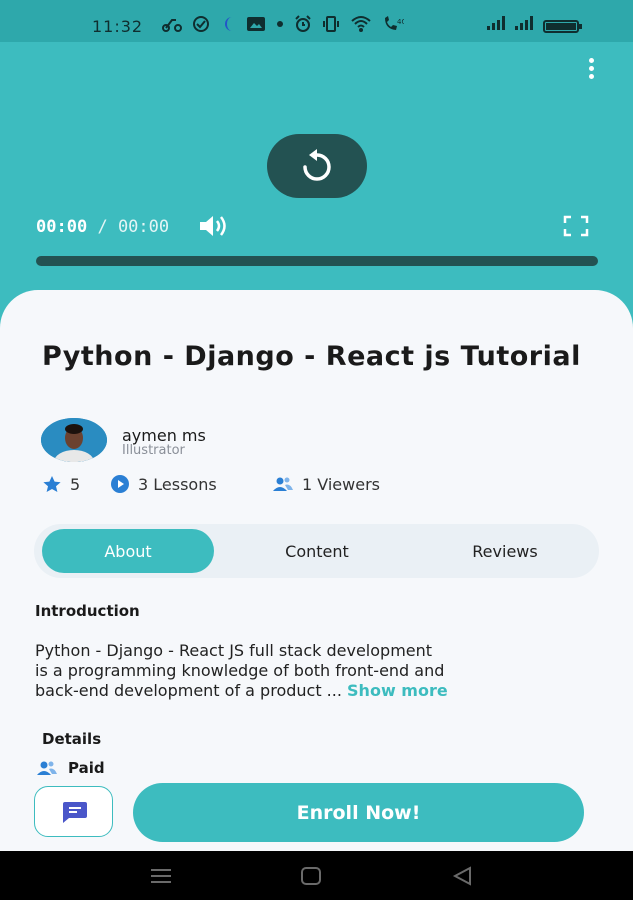 The height and width of the screenshot is (900, 633). I want to click on back-icon, so click(463, 876).